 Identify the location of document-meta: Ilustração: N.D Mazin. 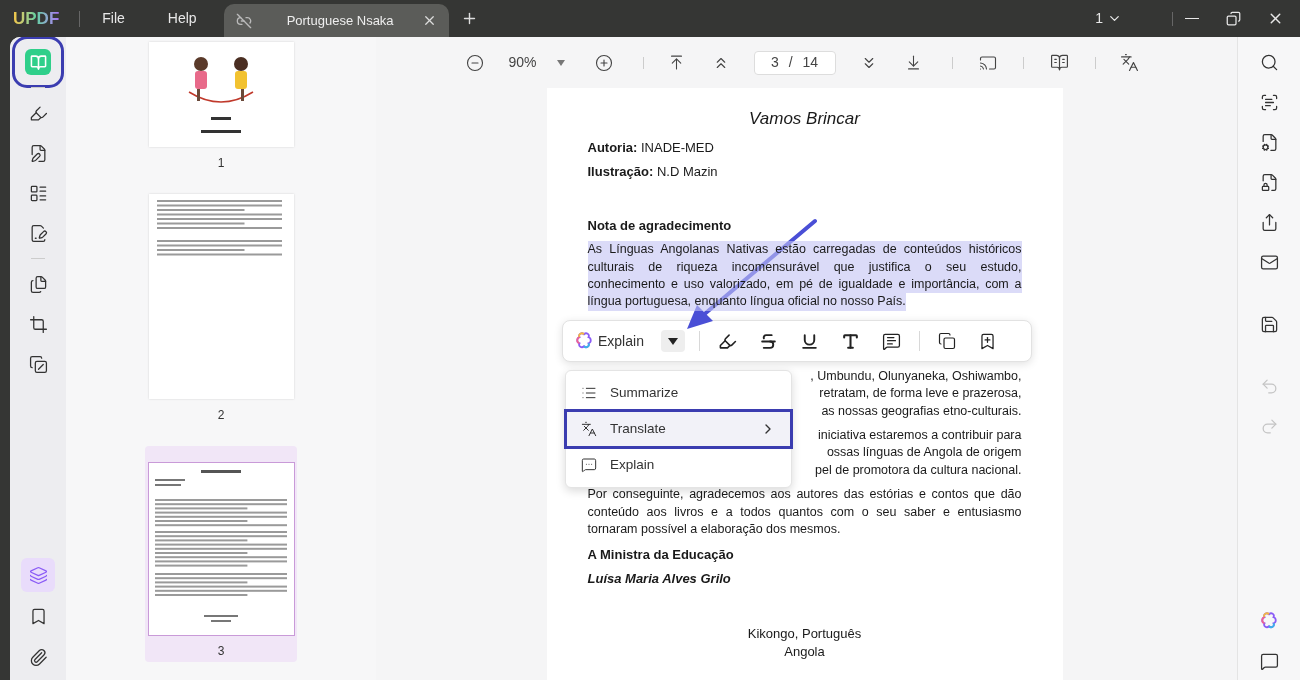
(653, 172).